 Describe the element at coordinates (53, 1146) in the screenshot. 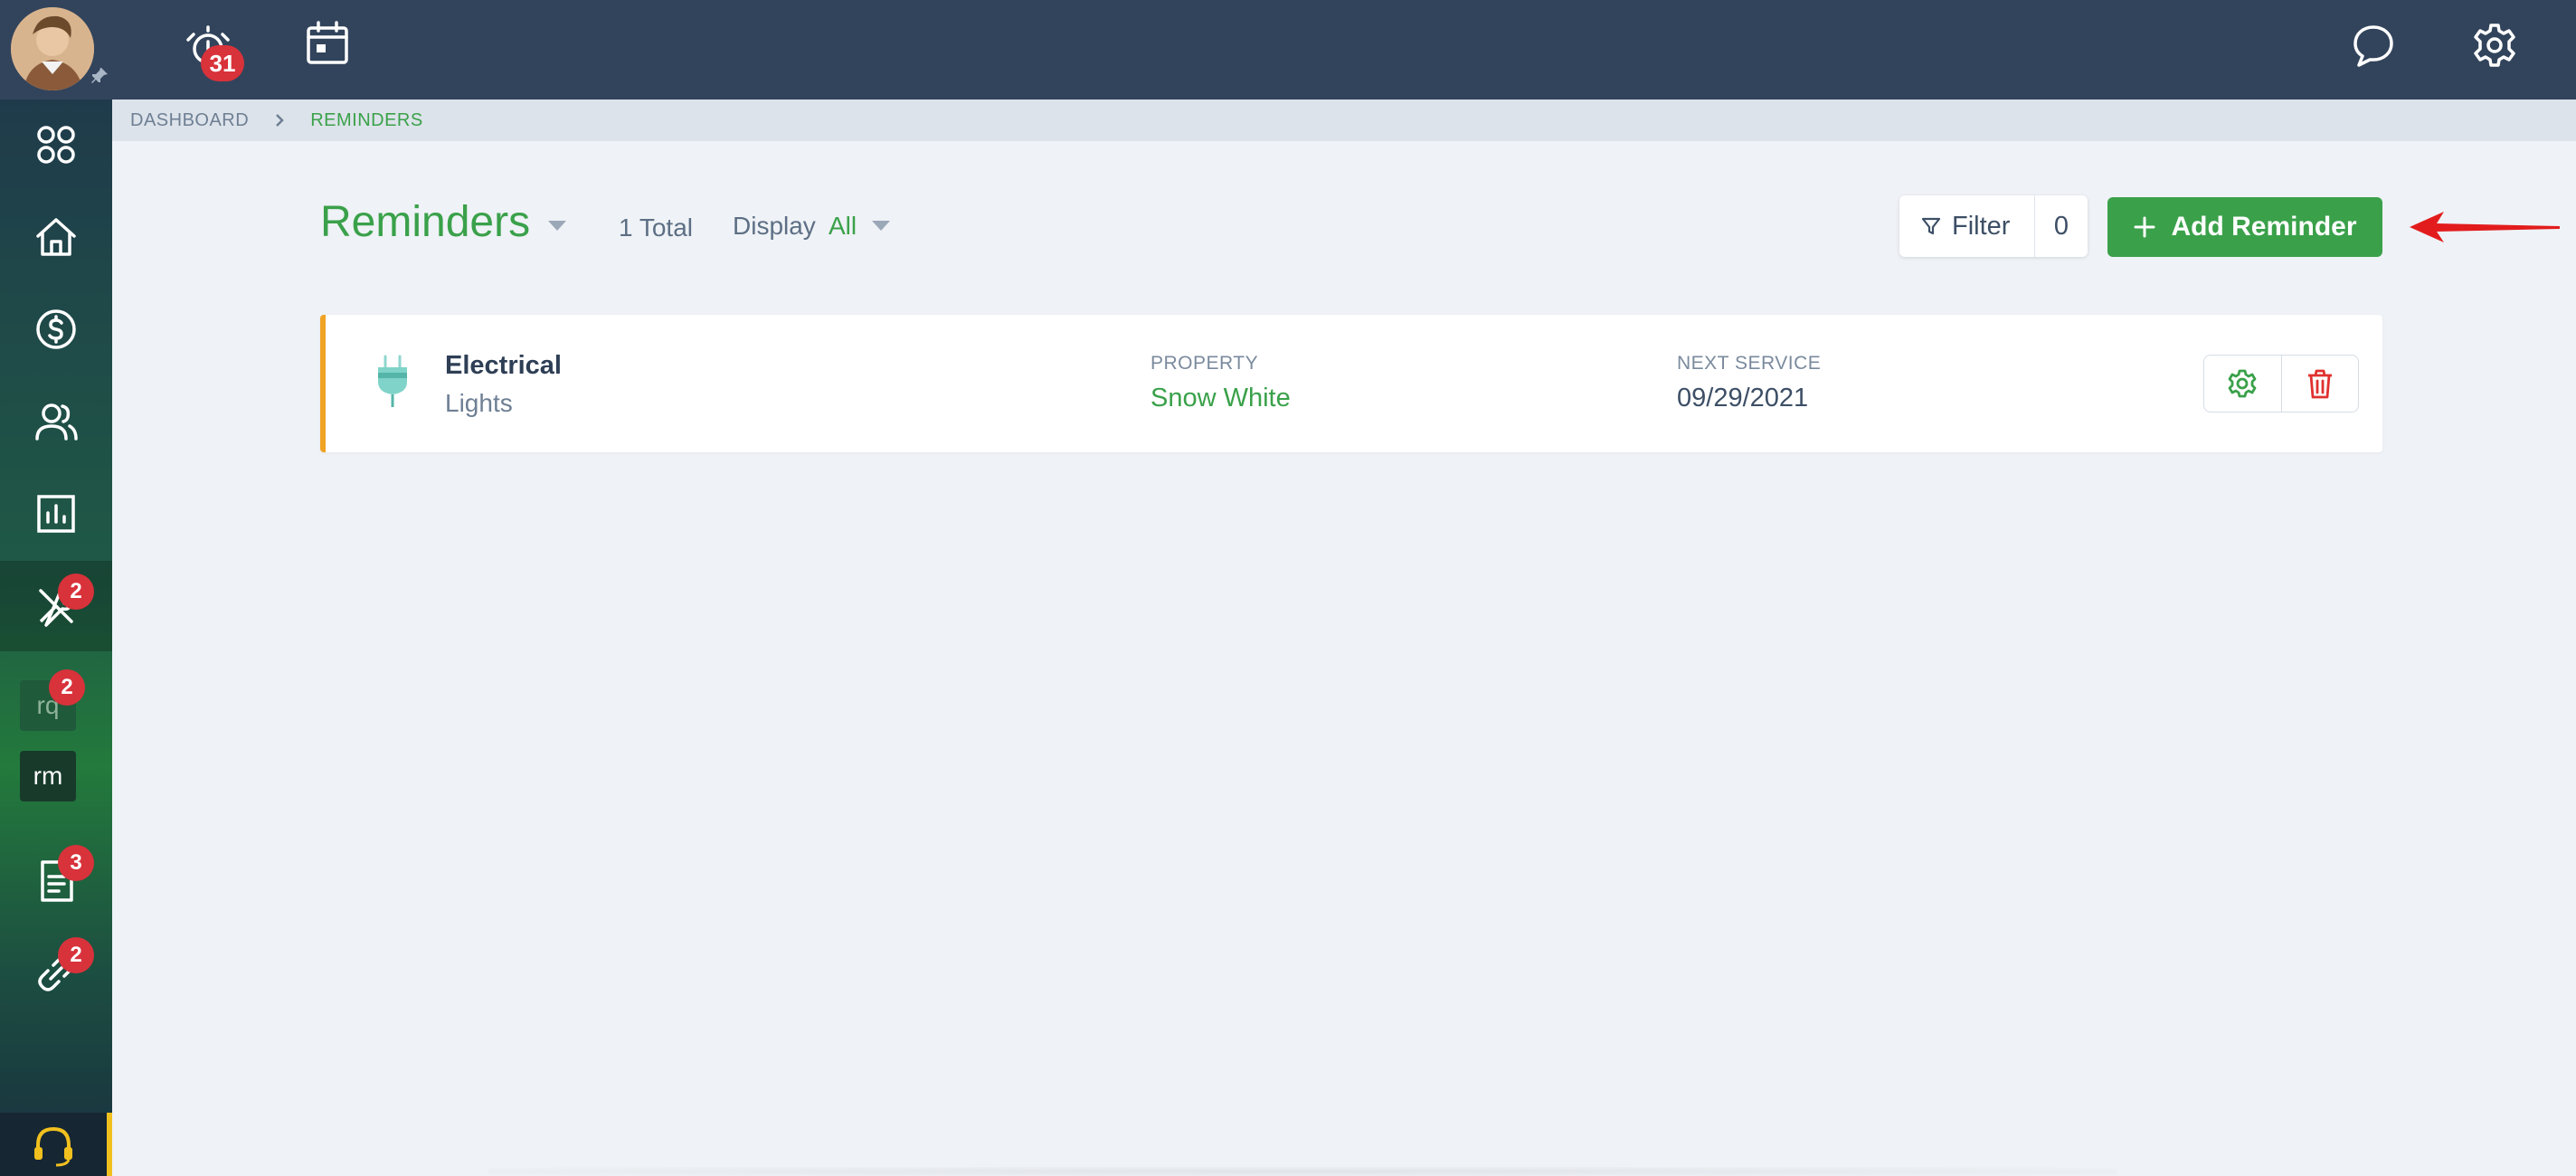

I see `support-headset-icon` at that location.